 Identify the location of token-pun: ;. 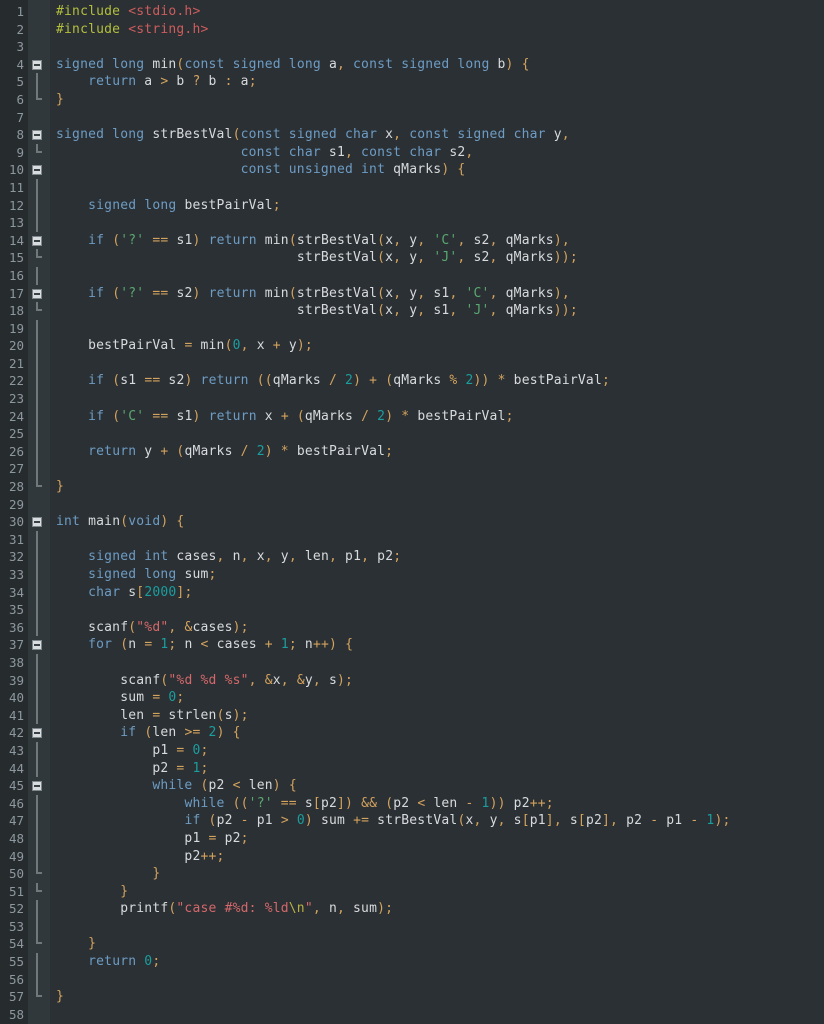
(509, 416).